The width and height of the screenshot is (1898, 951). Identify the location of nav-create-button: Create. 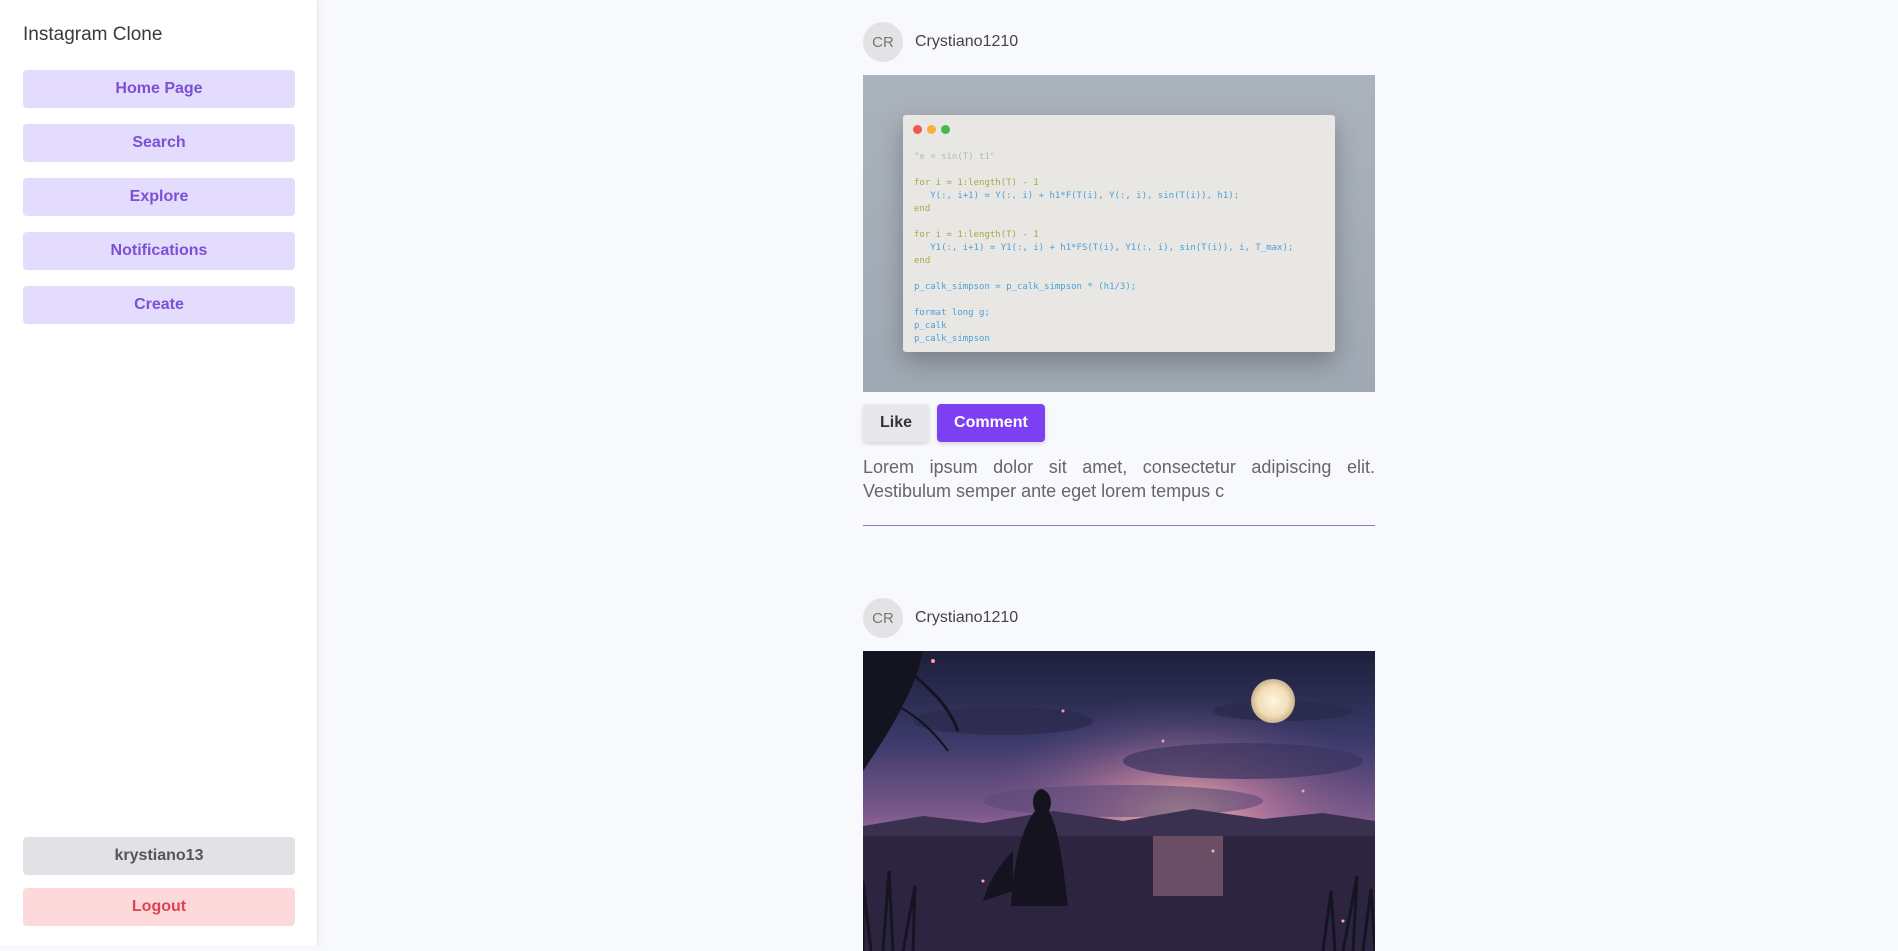
(159, 305).